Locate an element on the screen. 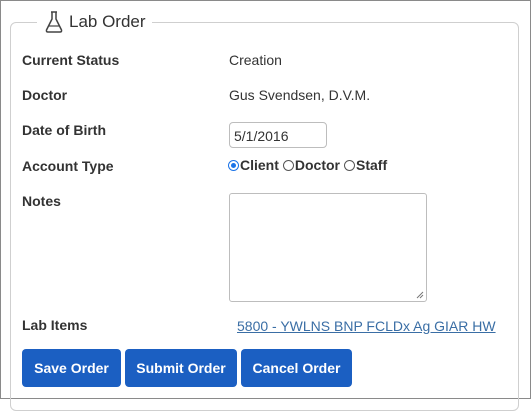 This screenshot has height=411, width=531. current-status-label: Current Status is located at coordinates (71, 60).